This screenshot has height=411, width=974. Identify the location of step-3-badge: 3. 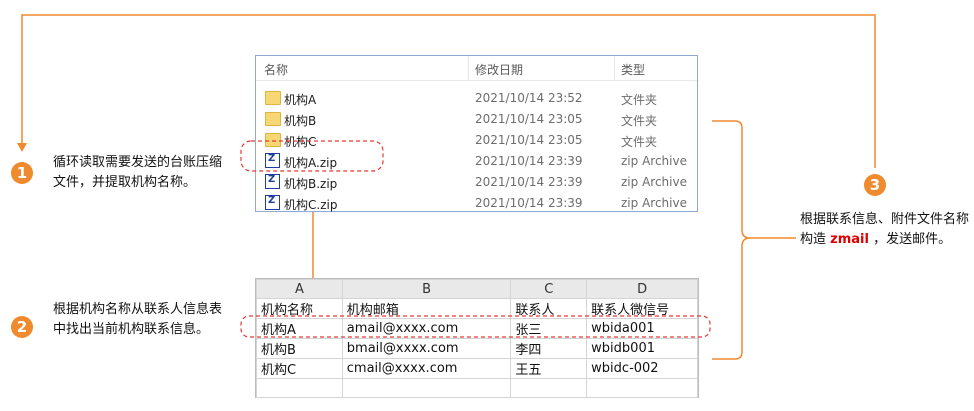
(875, 185).